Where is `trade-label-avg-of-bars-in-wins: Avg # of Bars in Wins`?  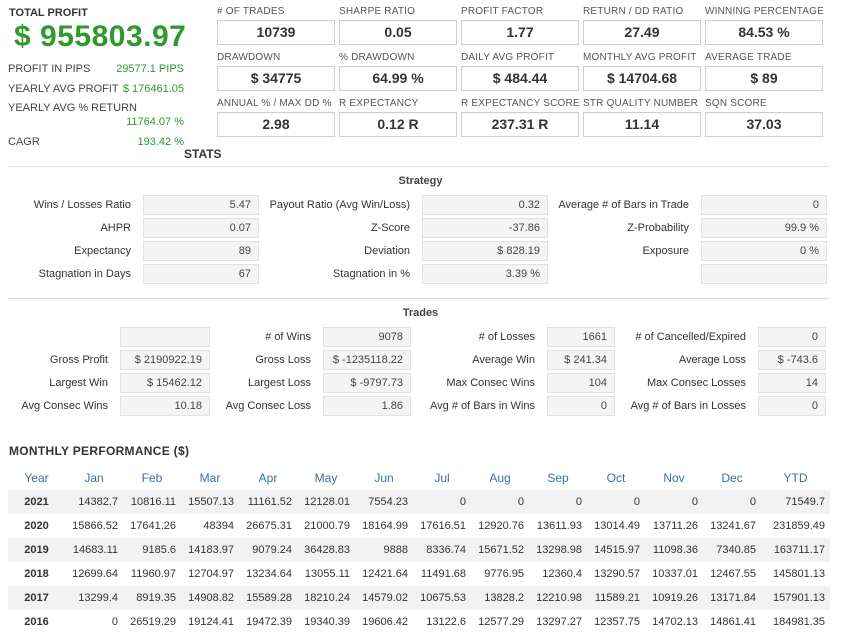 trade-label-avg-of-bars-in-wins: Avg # of Bars in Wins is located at coordinates (482, 406).